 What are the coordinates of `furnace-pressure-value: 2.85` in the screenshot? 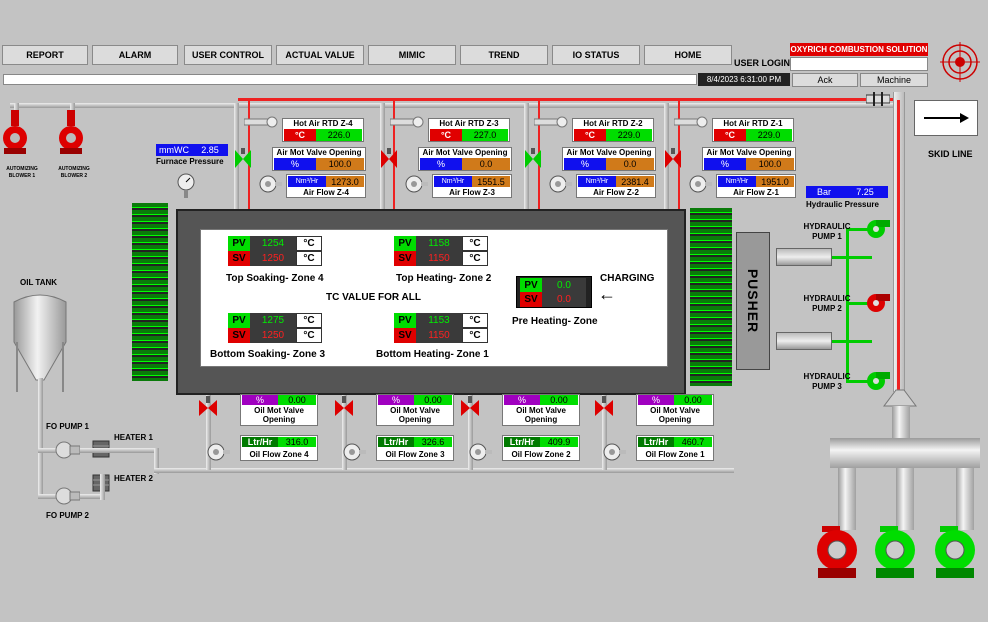 It's located at (210, 150).